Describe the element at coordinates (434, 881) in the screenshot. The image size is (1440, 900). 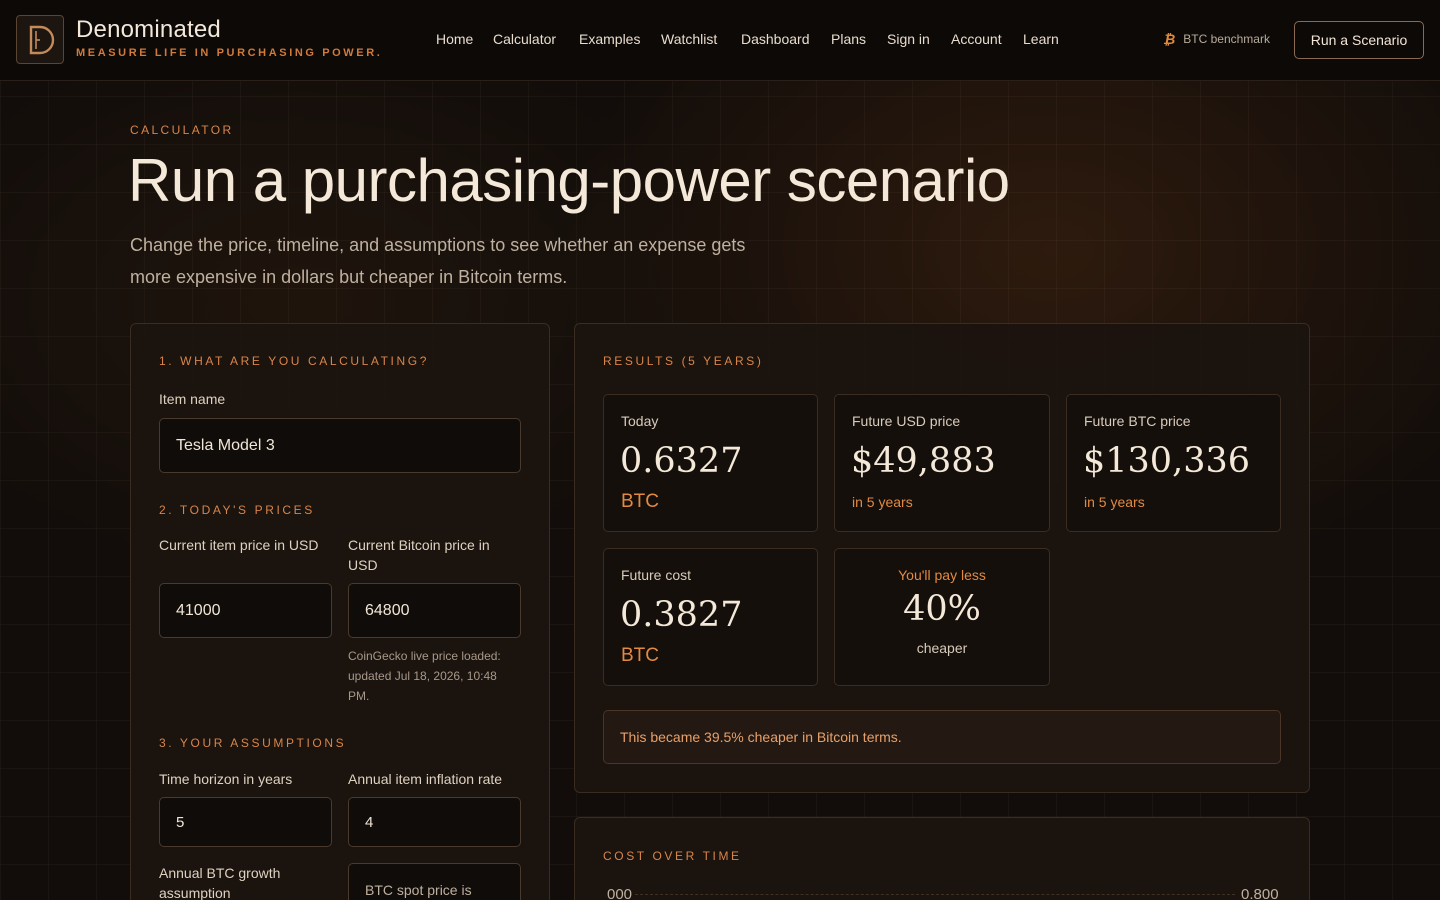
I see `btc-spot-note-box: BTC spot price is` at that location.